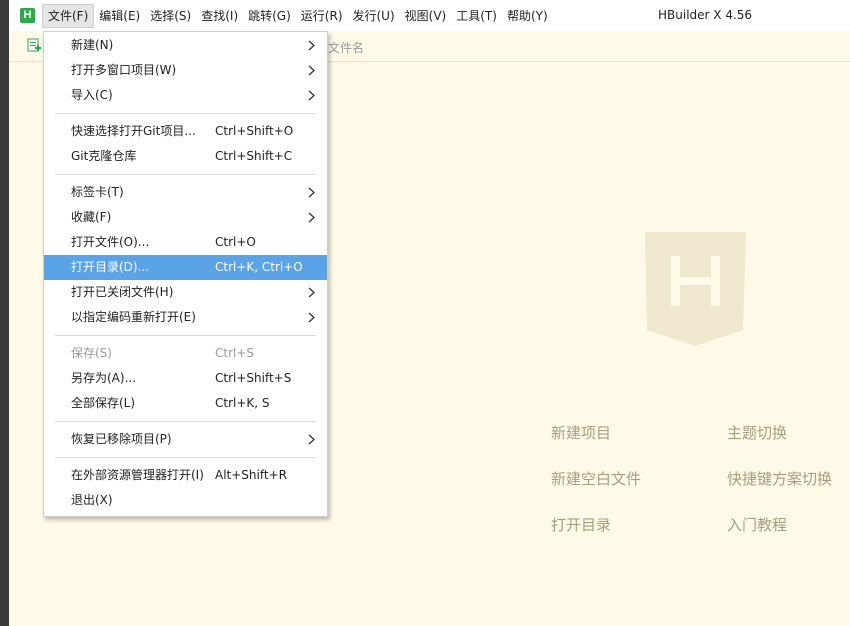 Image resolution: width=850 pixels, height=626 pixels. I want to click on menu-item-shortcut: Ctrl+K, S, so click(242, 403).